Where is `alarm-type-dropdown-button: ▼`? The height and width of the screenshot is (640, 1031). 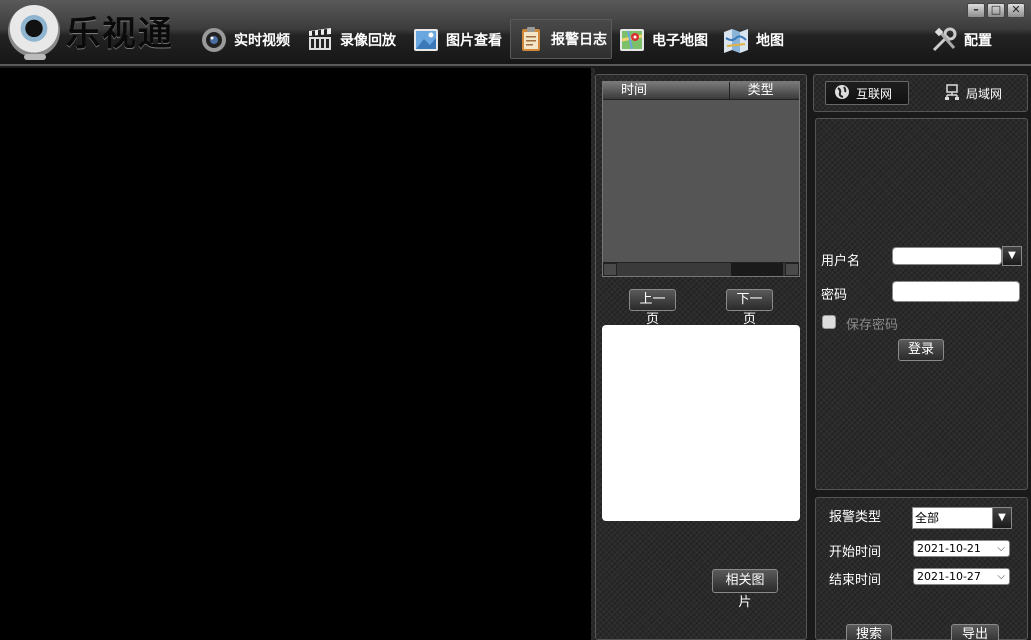 alarm-type-dropdown-button: ▼ is located at coordinates (1002, 518).